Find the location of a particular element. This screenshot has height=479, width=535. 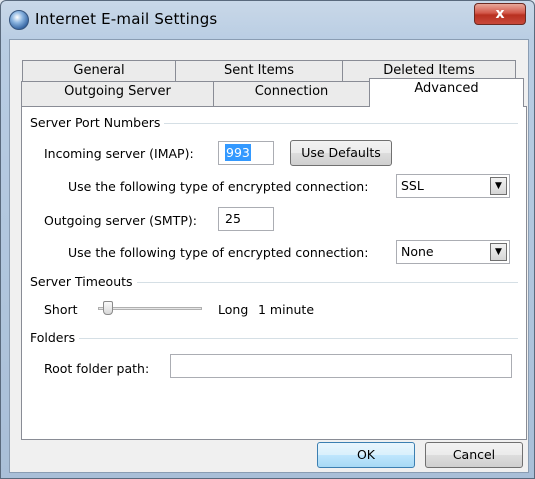

root-folder-label: Root folder path: is located at coordinates (97, 368).